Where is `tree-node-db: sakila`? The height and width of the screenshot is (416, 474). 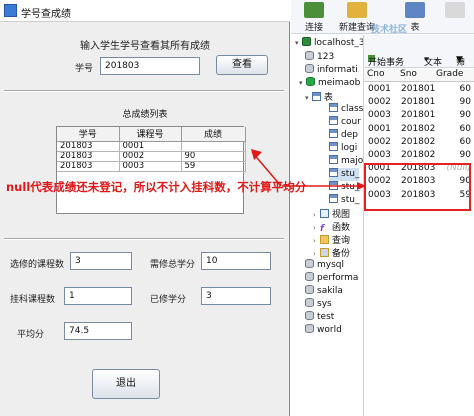 tree-node-db: sakila is located at coordinates (324, 291).